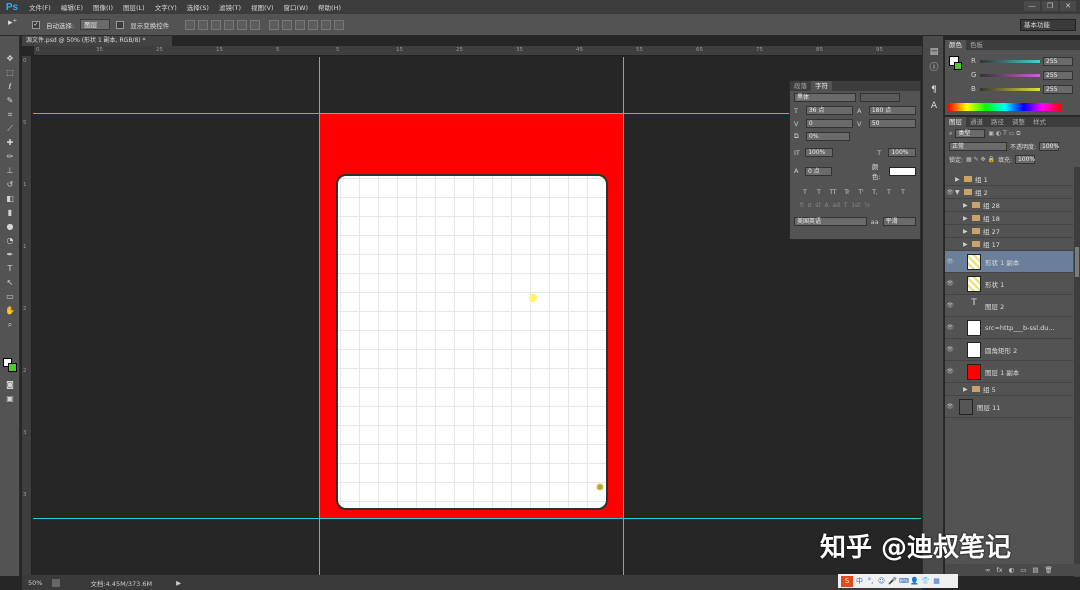 The height and width of the screenshot is (590, 1080). Describe the element at coordinates (339, 24) in the screenshot. I see `distribute-right-icon` at that location.